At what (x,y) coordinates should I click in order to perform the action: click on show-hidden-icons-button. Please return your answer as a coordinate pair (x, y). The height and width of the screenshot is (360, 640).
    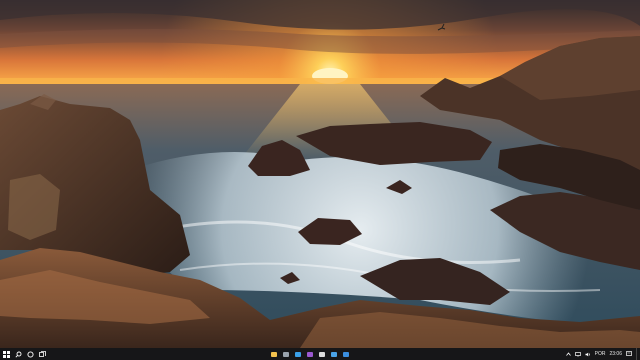
    Looking at the image, I should click on (568, 354).